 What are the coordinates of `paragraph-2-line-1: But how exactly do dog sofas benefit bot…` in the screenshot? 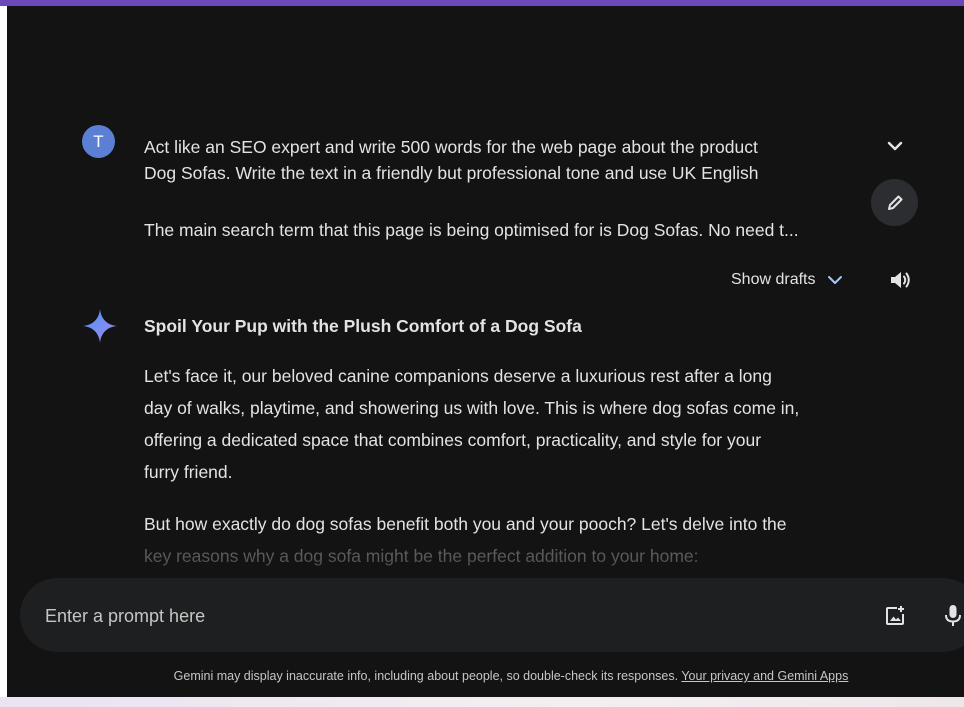 It's located at (465, 524).